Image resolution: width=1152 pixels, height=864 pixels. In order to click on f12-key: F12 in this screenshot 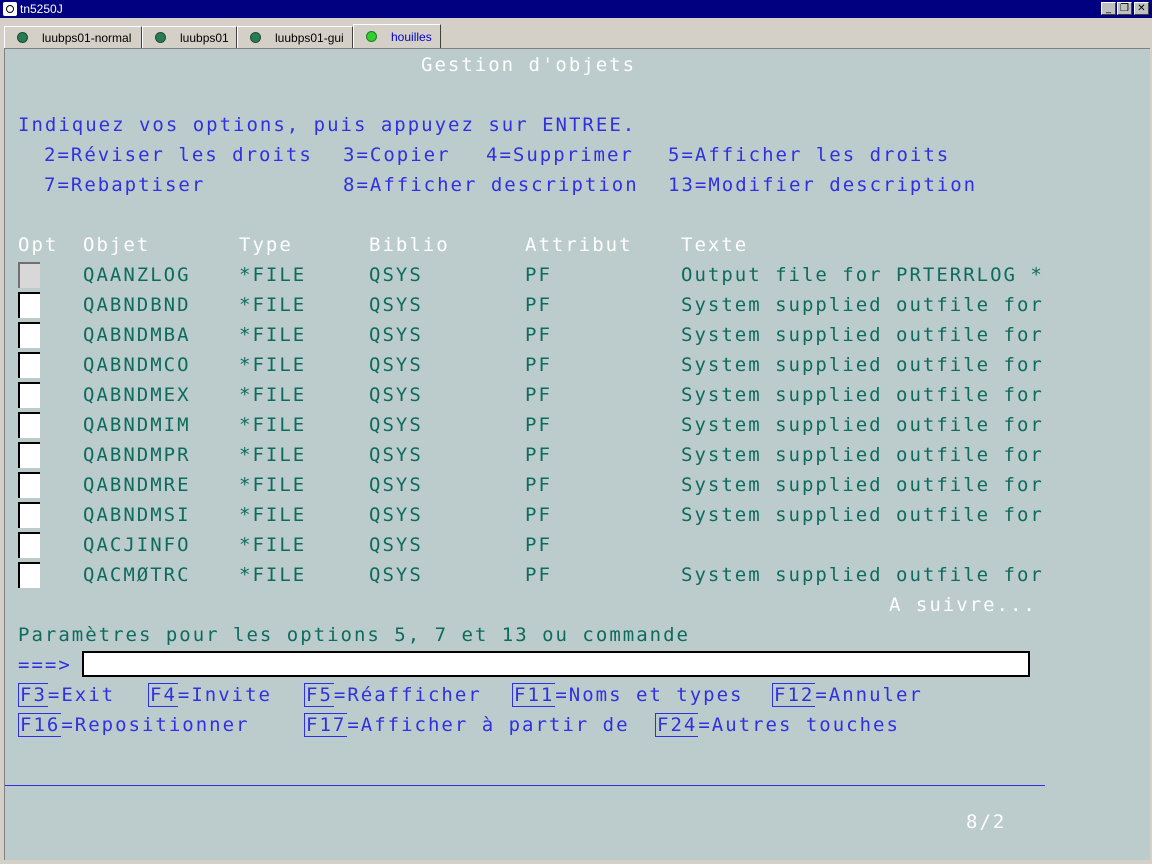, I will do `click(794, 695)`.